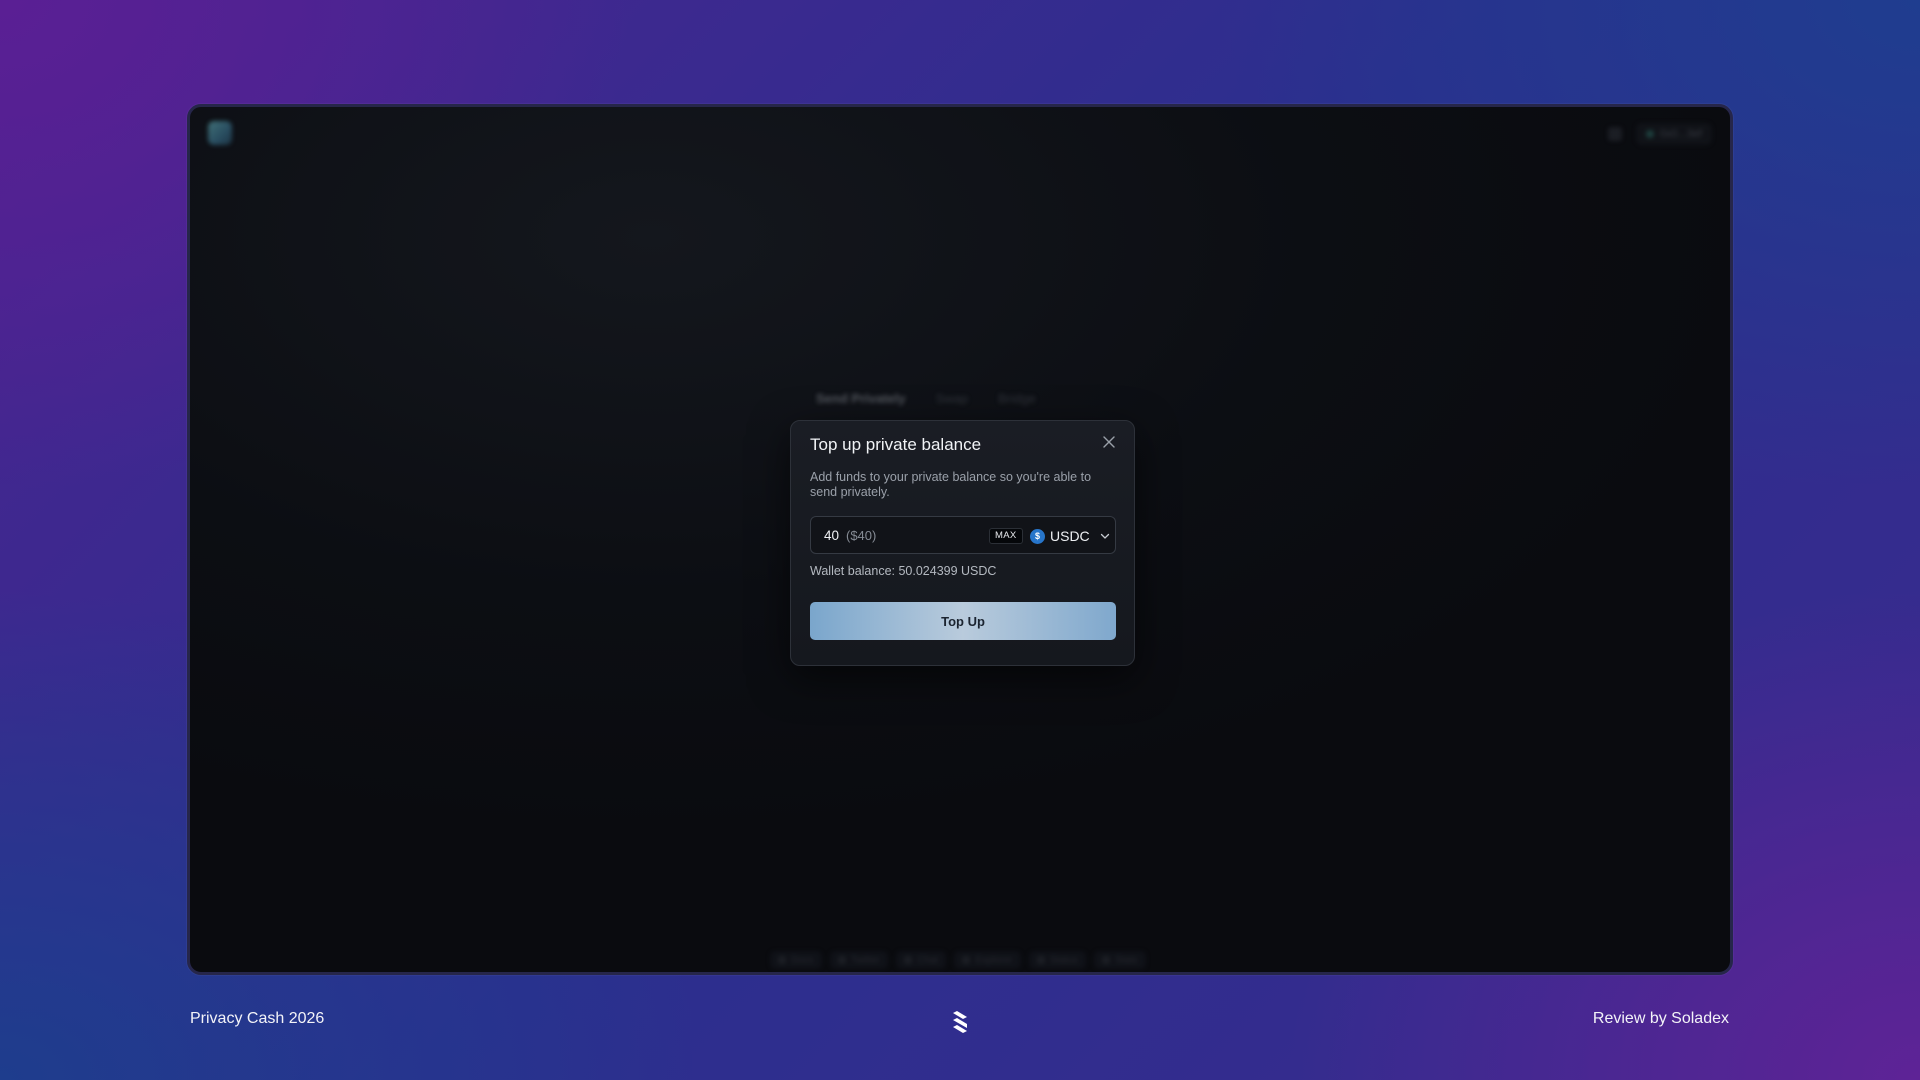 This screenshot has height=1080, width=1920. Describe the element at coordinates (1017, 398) in the screenshot. I see `tab-bridge: Bridge` at that location.